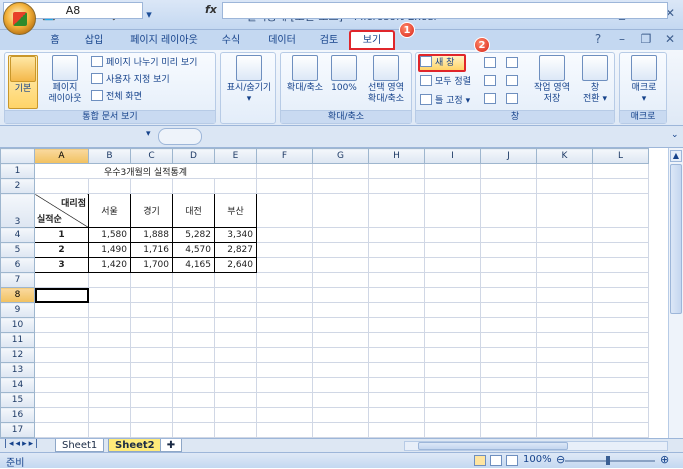 This screenshot has width=683, height=469. Describe the element at coordinates (135, 445) in the screenshot. I see `sheet-tab-sheet2: Sheet2` at that location.